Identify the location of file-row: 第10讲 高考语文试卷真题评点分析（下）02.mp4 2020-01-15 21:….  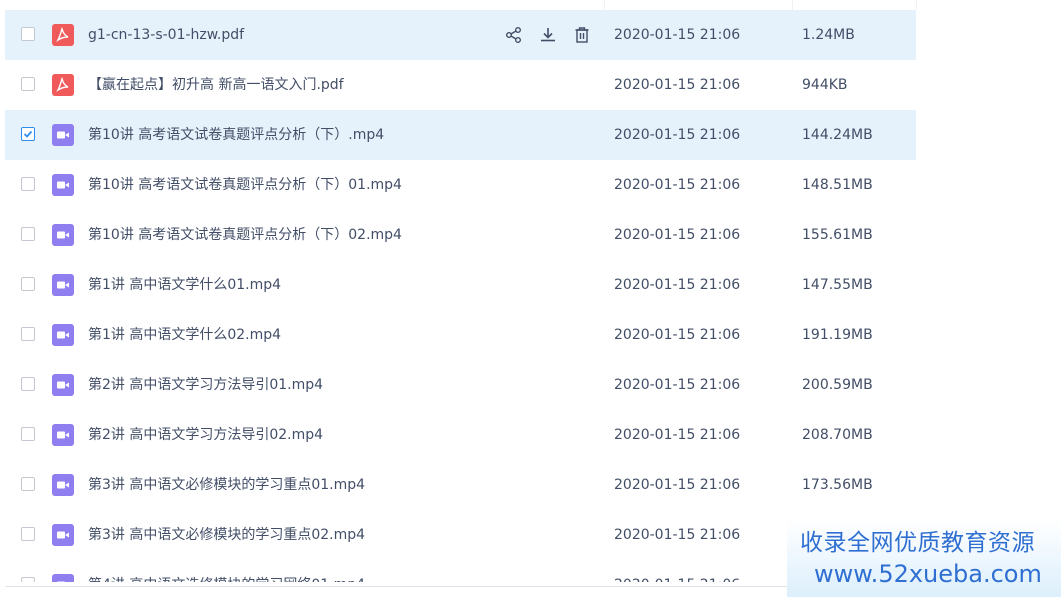
(460, 235).